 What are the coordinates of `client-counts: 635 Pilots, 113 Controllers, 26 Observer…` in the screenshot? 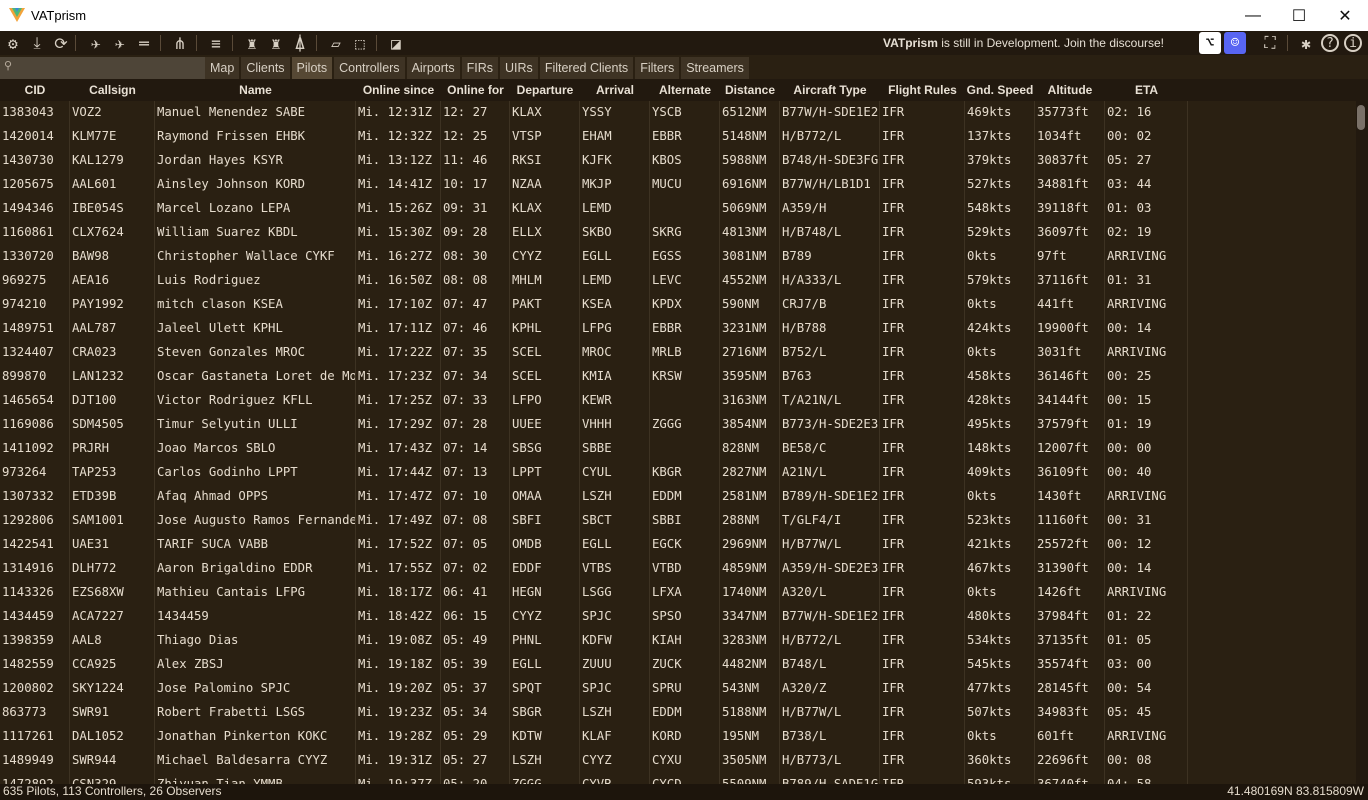 It's located at (112, 791).